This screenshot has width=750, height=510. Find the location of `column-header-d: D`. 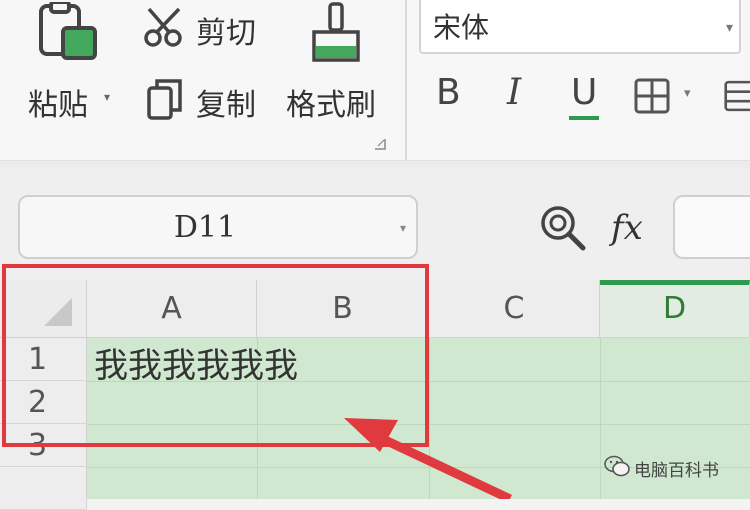

column-header-d: D is located at coordinates (675, 309).